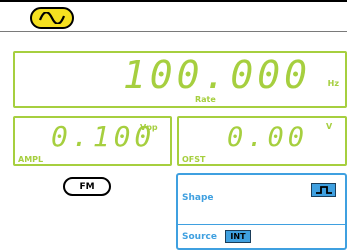 This screenshot has width=347, height=250. I want to click on ampl-unit: Vpp, so click(149, 127).